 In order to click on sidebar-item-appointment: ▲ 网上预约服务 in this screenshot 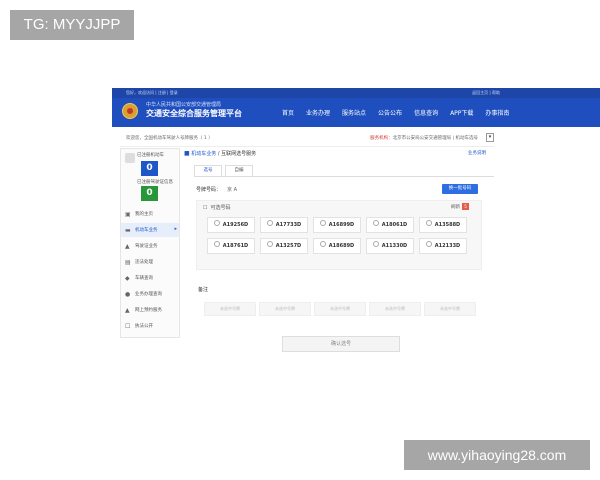, I will do `click(150, 310)`.